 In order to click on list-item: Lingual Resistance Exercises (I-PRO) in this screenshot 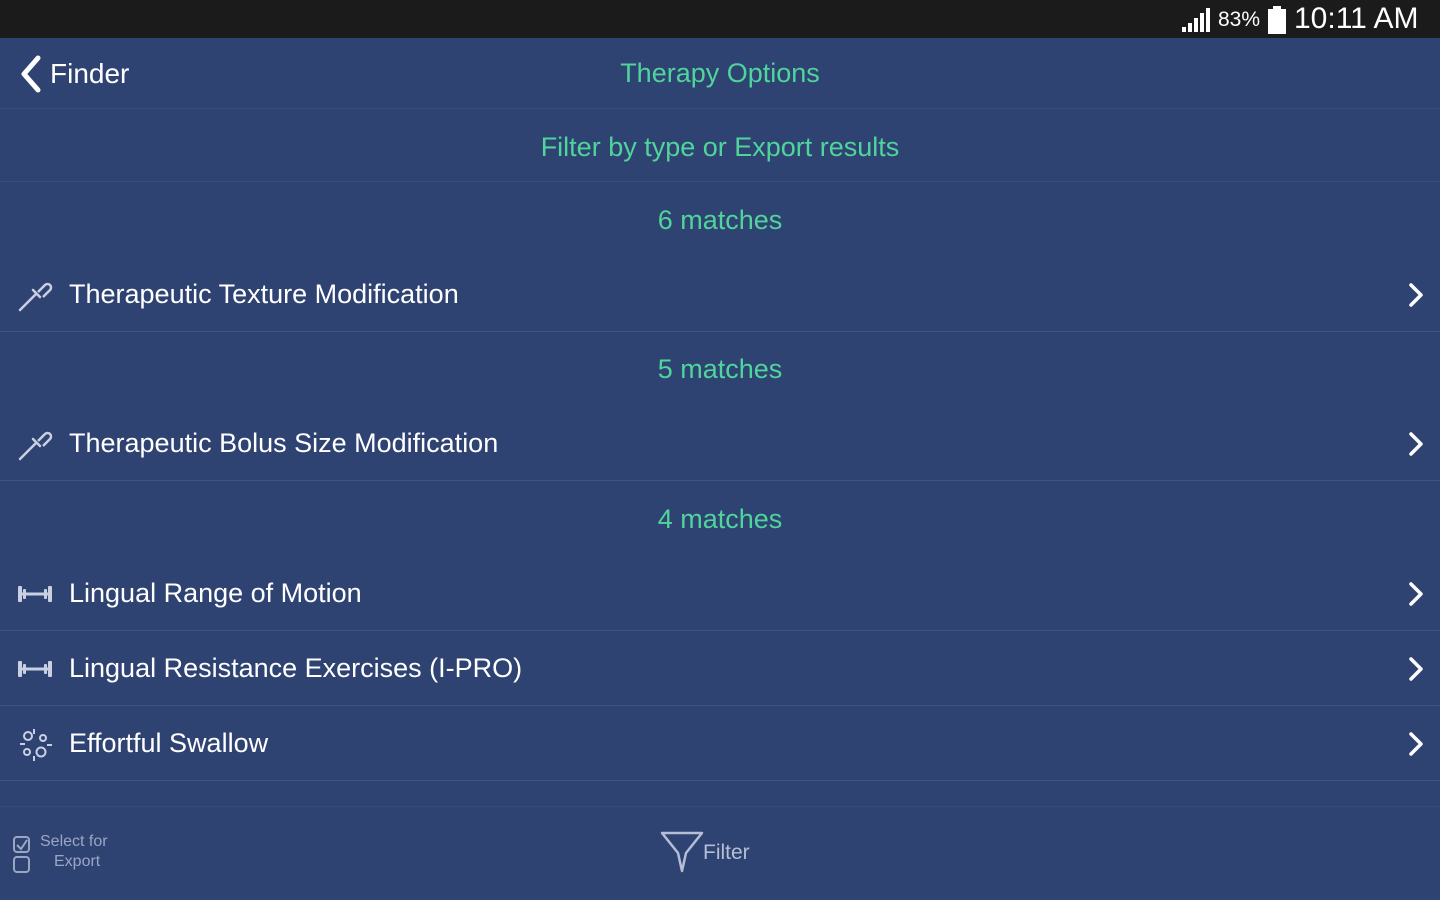, I will do `click(720, 668)`.